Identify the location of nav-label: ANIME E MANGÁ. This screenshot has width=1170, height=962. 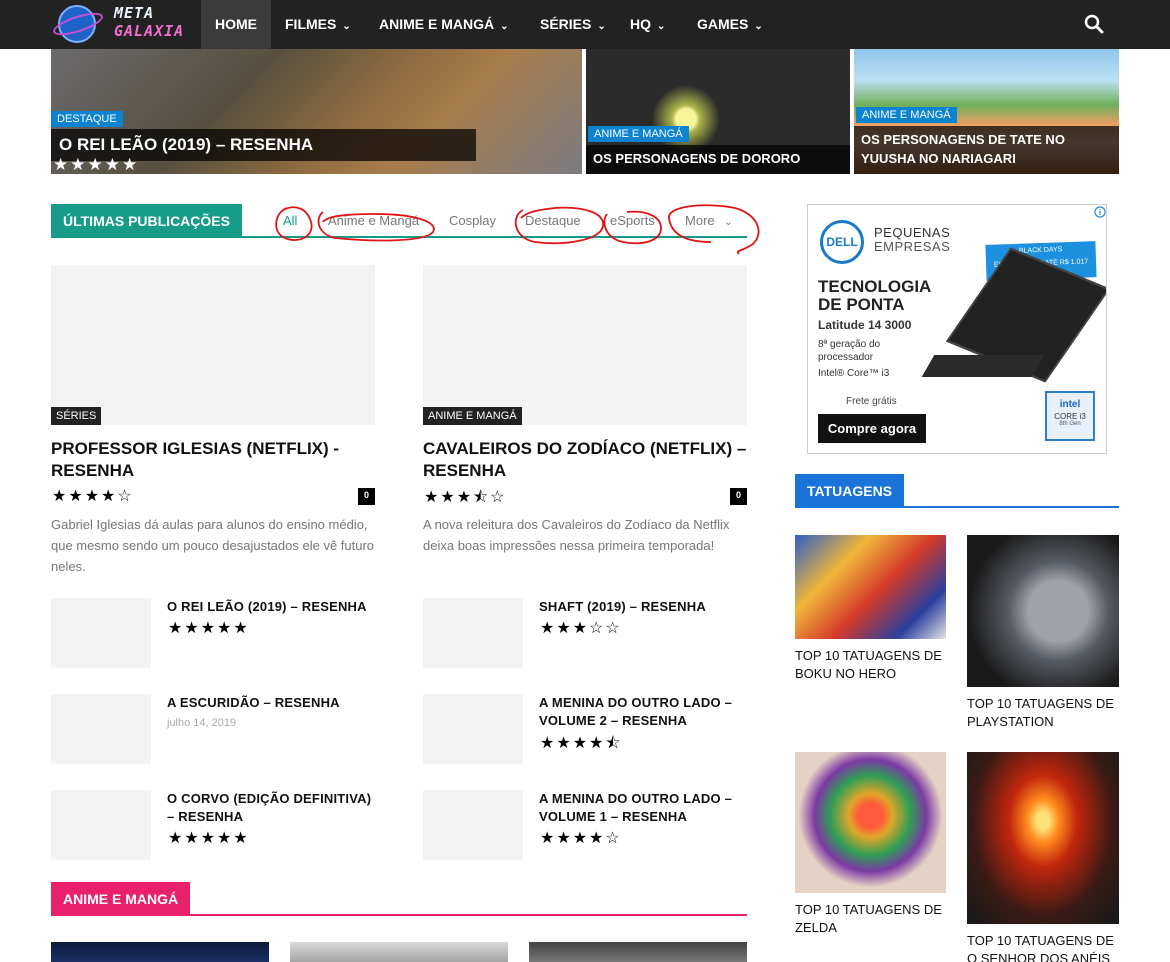
(437, 24).